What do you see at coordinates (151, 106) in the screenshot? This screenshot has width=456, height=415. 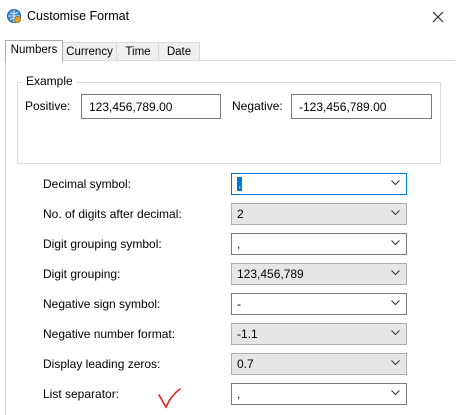 I see `positive-example-field: 123,456,789.00` at bounding box center [151, 106].